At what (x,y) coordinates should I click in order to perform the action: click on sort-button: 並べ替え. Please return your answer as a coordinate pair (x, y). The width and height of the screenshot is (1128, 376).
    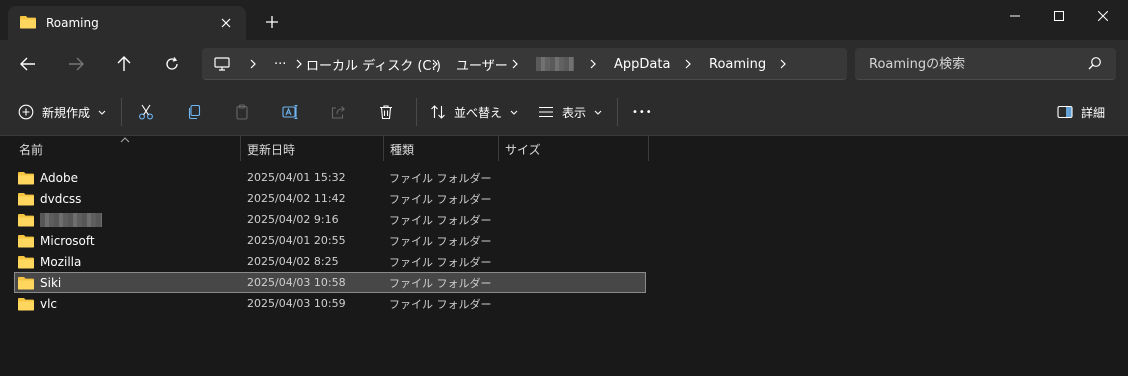
    Looking at the image, I should click on (474, 112).